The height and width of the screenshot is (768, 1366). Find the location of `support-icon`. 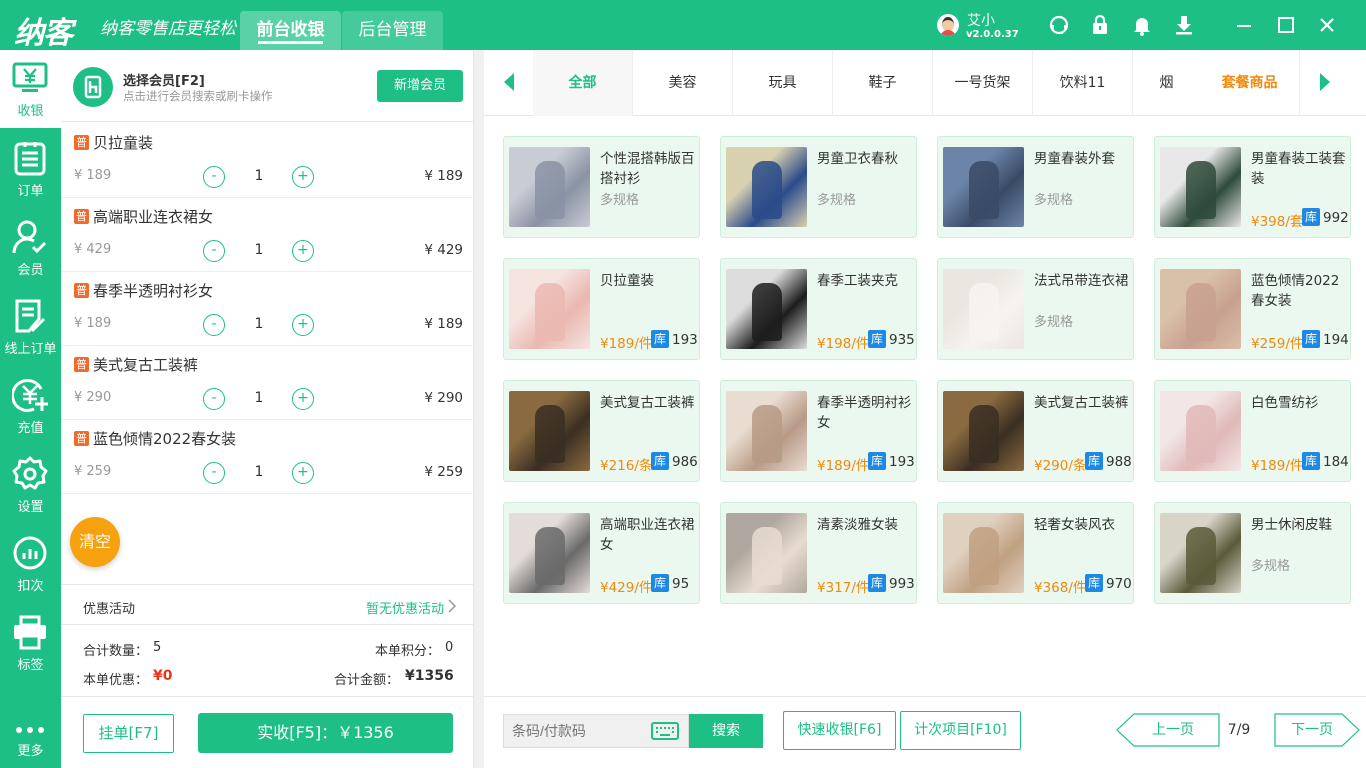

support-icon is located at coordinates (1059, 25).